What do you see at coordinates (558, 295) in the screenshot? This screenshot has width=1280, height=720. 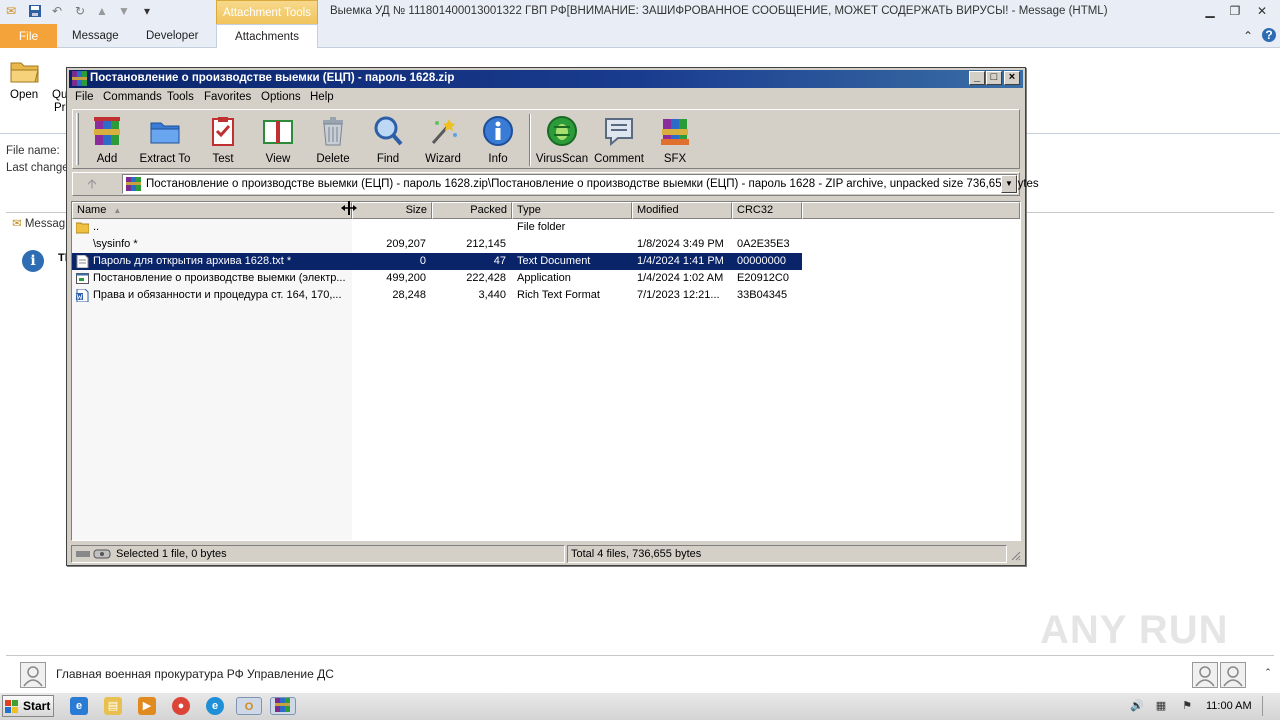 I see `file-type: Rich Text Format` at bounding box center [558, 295].